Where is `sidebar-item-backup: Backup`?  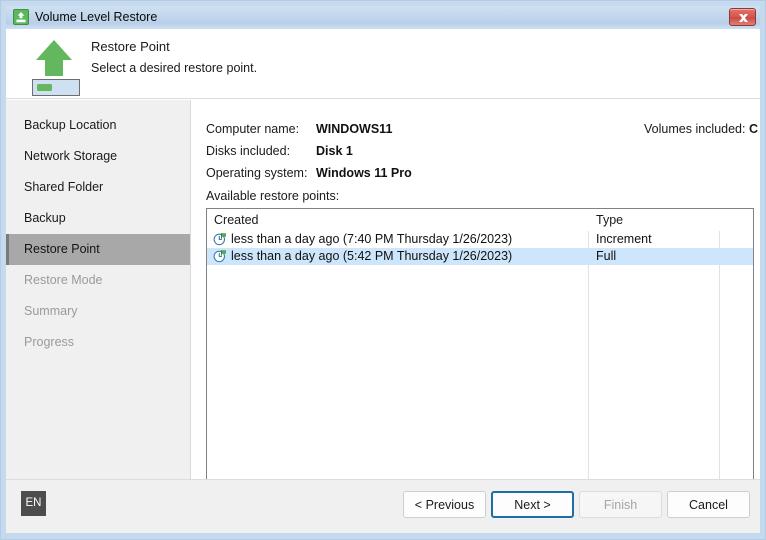 sidebar-item-backup: Backup is located at coordinates (98, 218).